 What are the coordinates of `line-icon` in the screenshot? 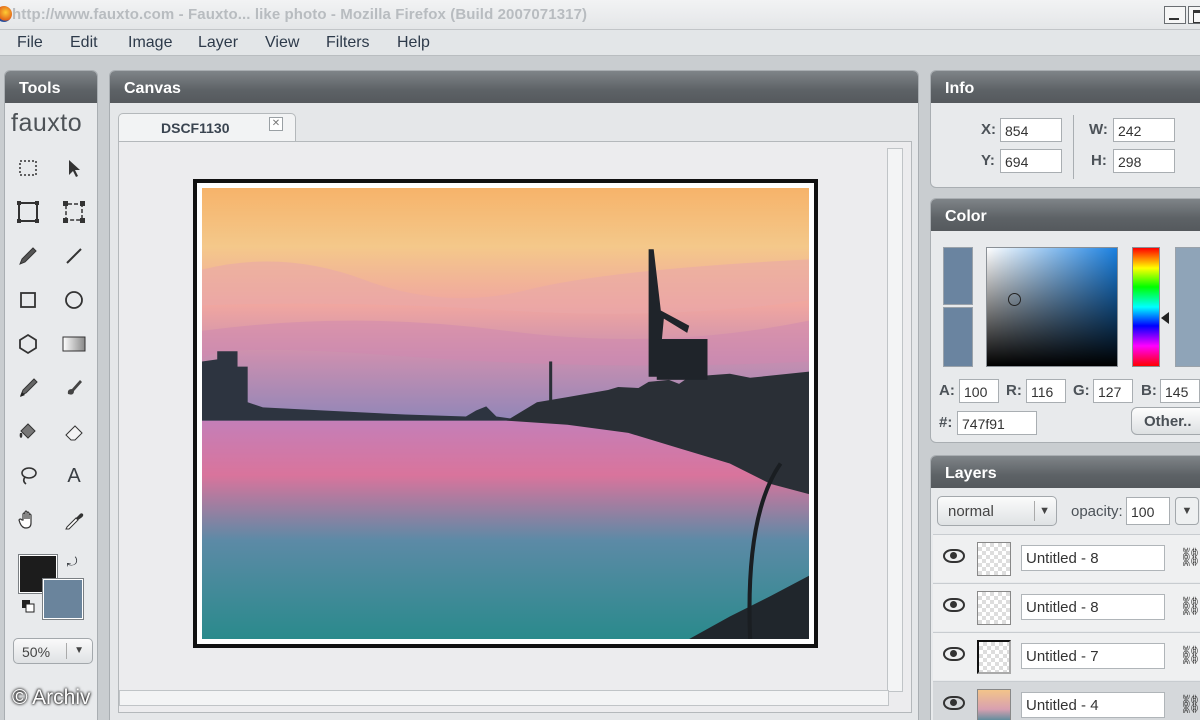 It's located at (74, 256).